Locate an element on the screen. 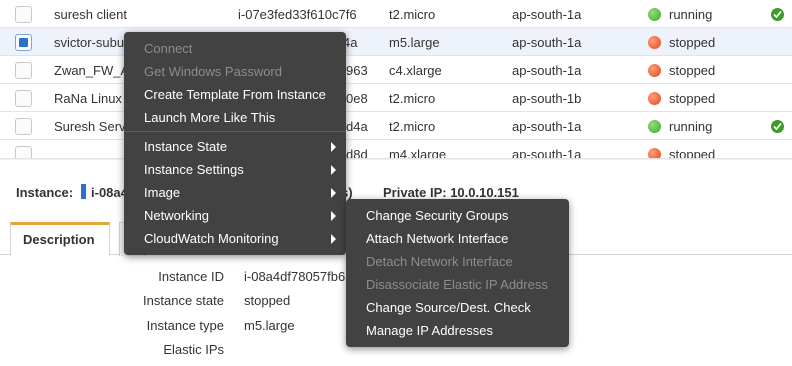 This screenshot has height=366, width=792. instance-color-marker is located at coordinates (83, 191).